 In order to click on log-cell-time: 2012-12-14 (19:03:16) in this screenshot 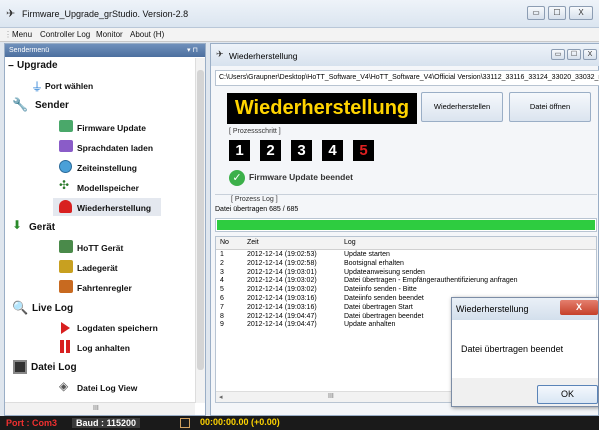, I will do `click(282, 307)`.